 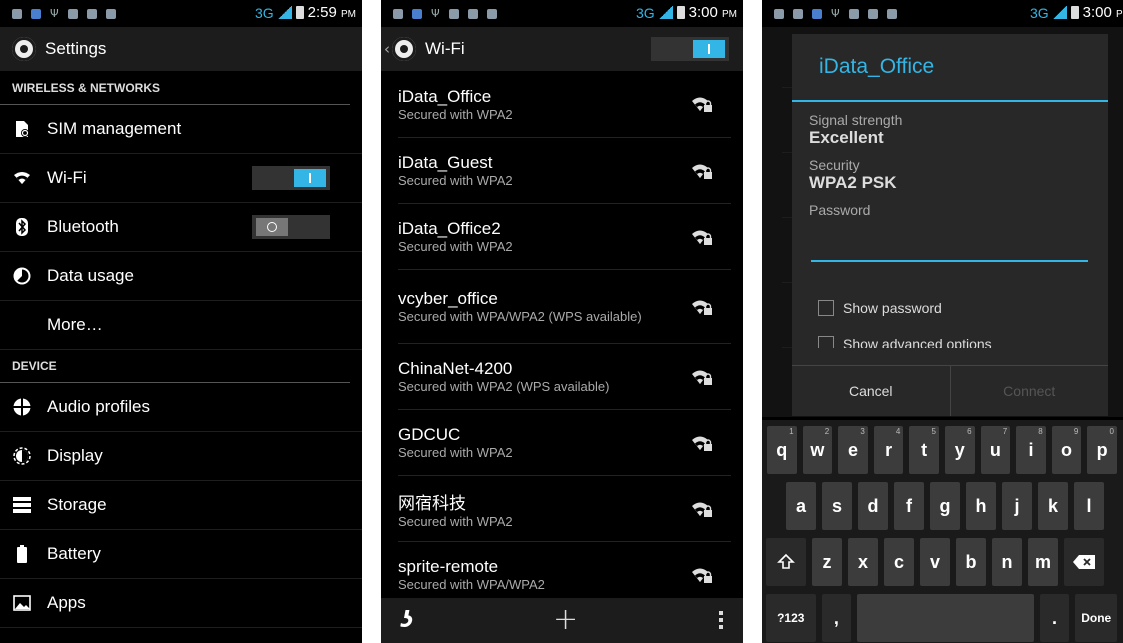 What do you see at coordinates (1039, 12) in the screenshot?
I see `network-type: 3G` at bounding box center [1039, 12].